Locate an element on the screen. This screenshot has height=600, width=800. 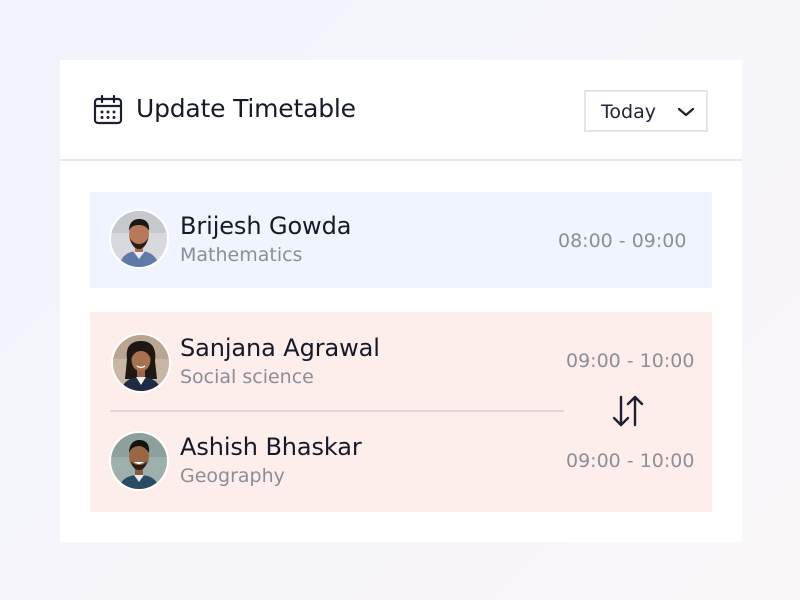
page-title: Update Timetable is located at coordinates (246, 108).